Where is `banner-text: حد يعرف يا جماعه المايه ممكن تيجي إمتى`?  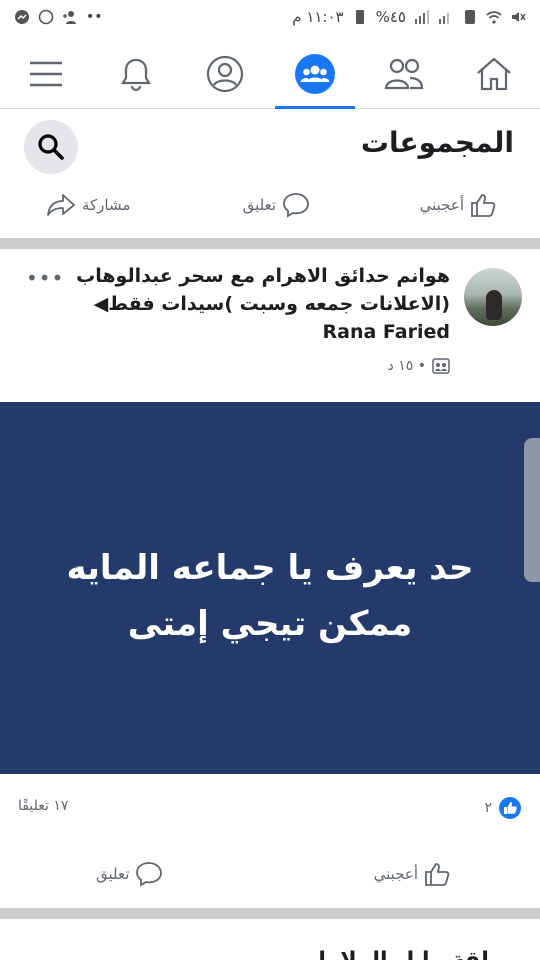
banner-text: حد يعرف يا جماعه المايه ممكن تيجي إمتى is located at coordinates (270, 596).